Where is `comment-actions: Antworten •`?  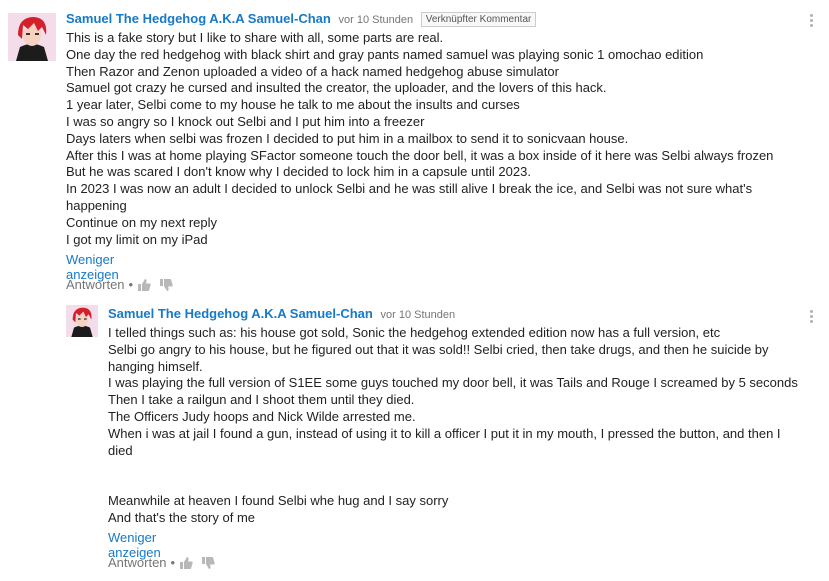 comment-actions: Antworten • is located at coordinates (123, 284).